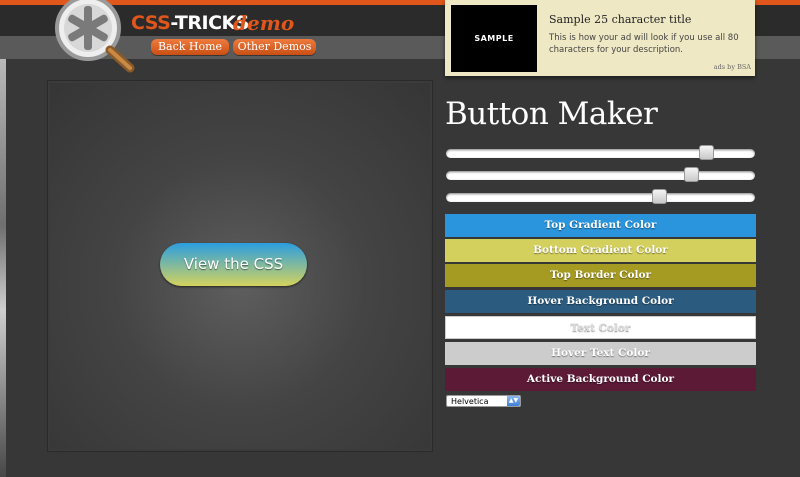 The image size is (800, 477). What do you see at coordinates (732, 67) in the screenshot?
I see `ad-byline: ads by BSA` at bounding box center [732, 67].